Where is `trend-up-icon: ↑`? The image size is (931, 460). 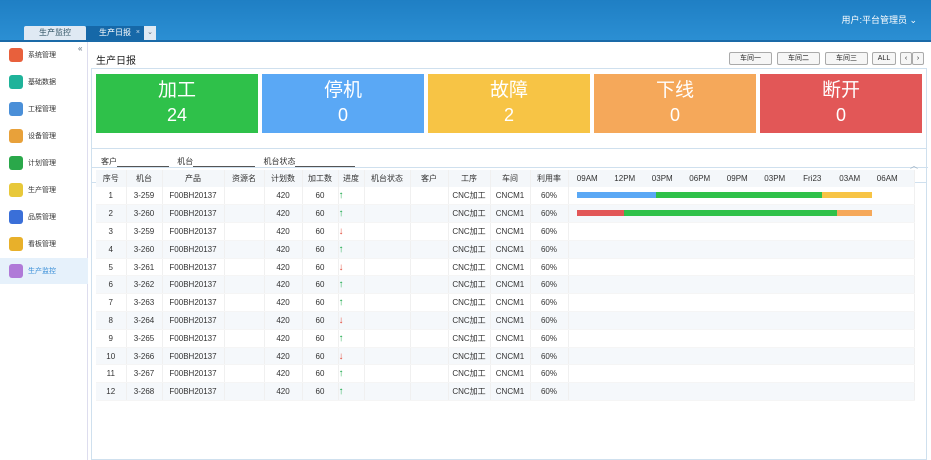 trend-up-icon: ↑ is located at coordinates (351, 392).